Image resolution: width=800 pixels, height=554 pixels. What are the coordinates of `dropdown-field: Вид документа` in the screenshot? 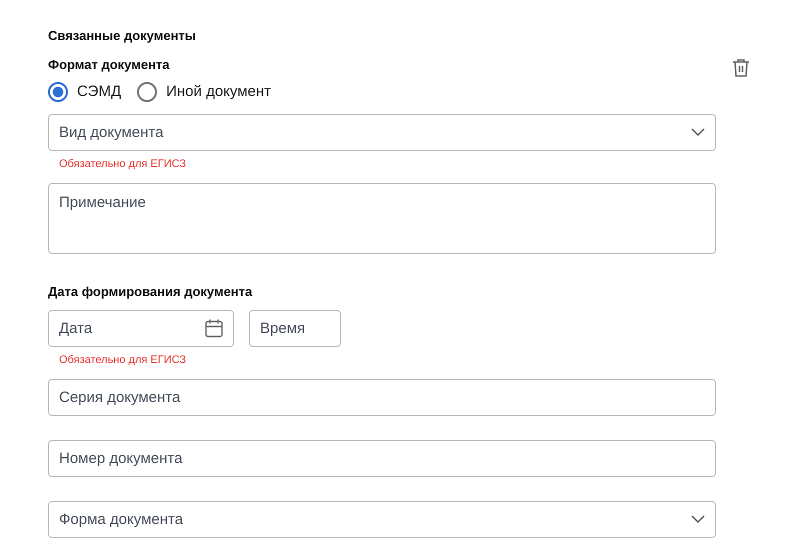 It's located at (382, 132).